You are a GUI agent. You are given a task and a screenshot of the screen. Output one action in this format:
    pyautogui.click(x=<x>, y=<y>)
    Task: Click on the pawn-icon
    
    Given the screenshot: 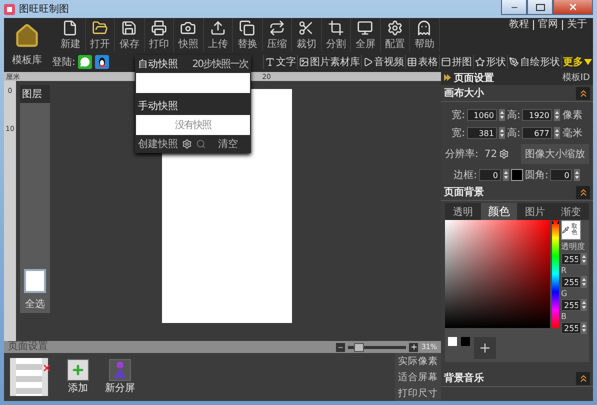 What is the action you would take?
    pyautogui.click(x=120, y=370)
    